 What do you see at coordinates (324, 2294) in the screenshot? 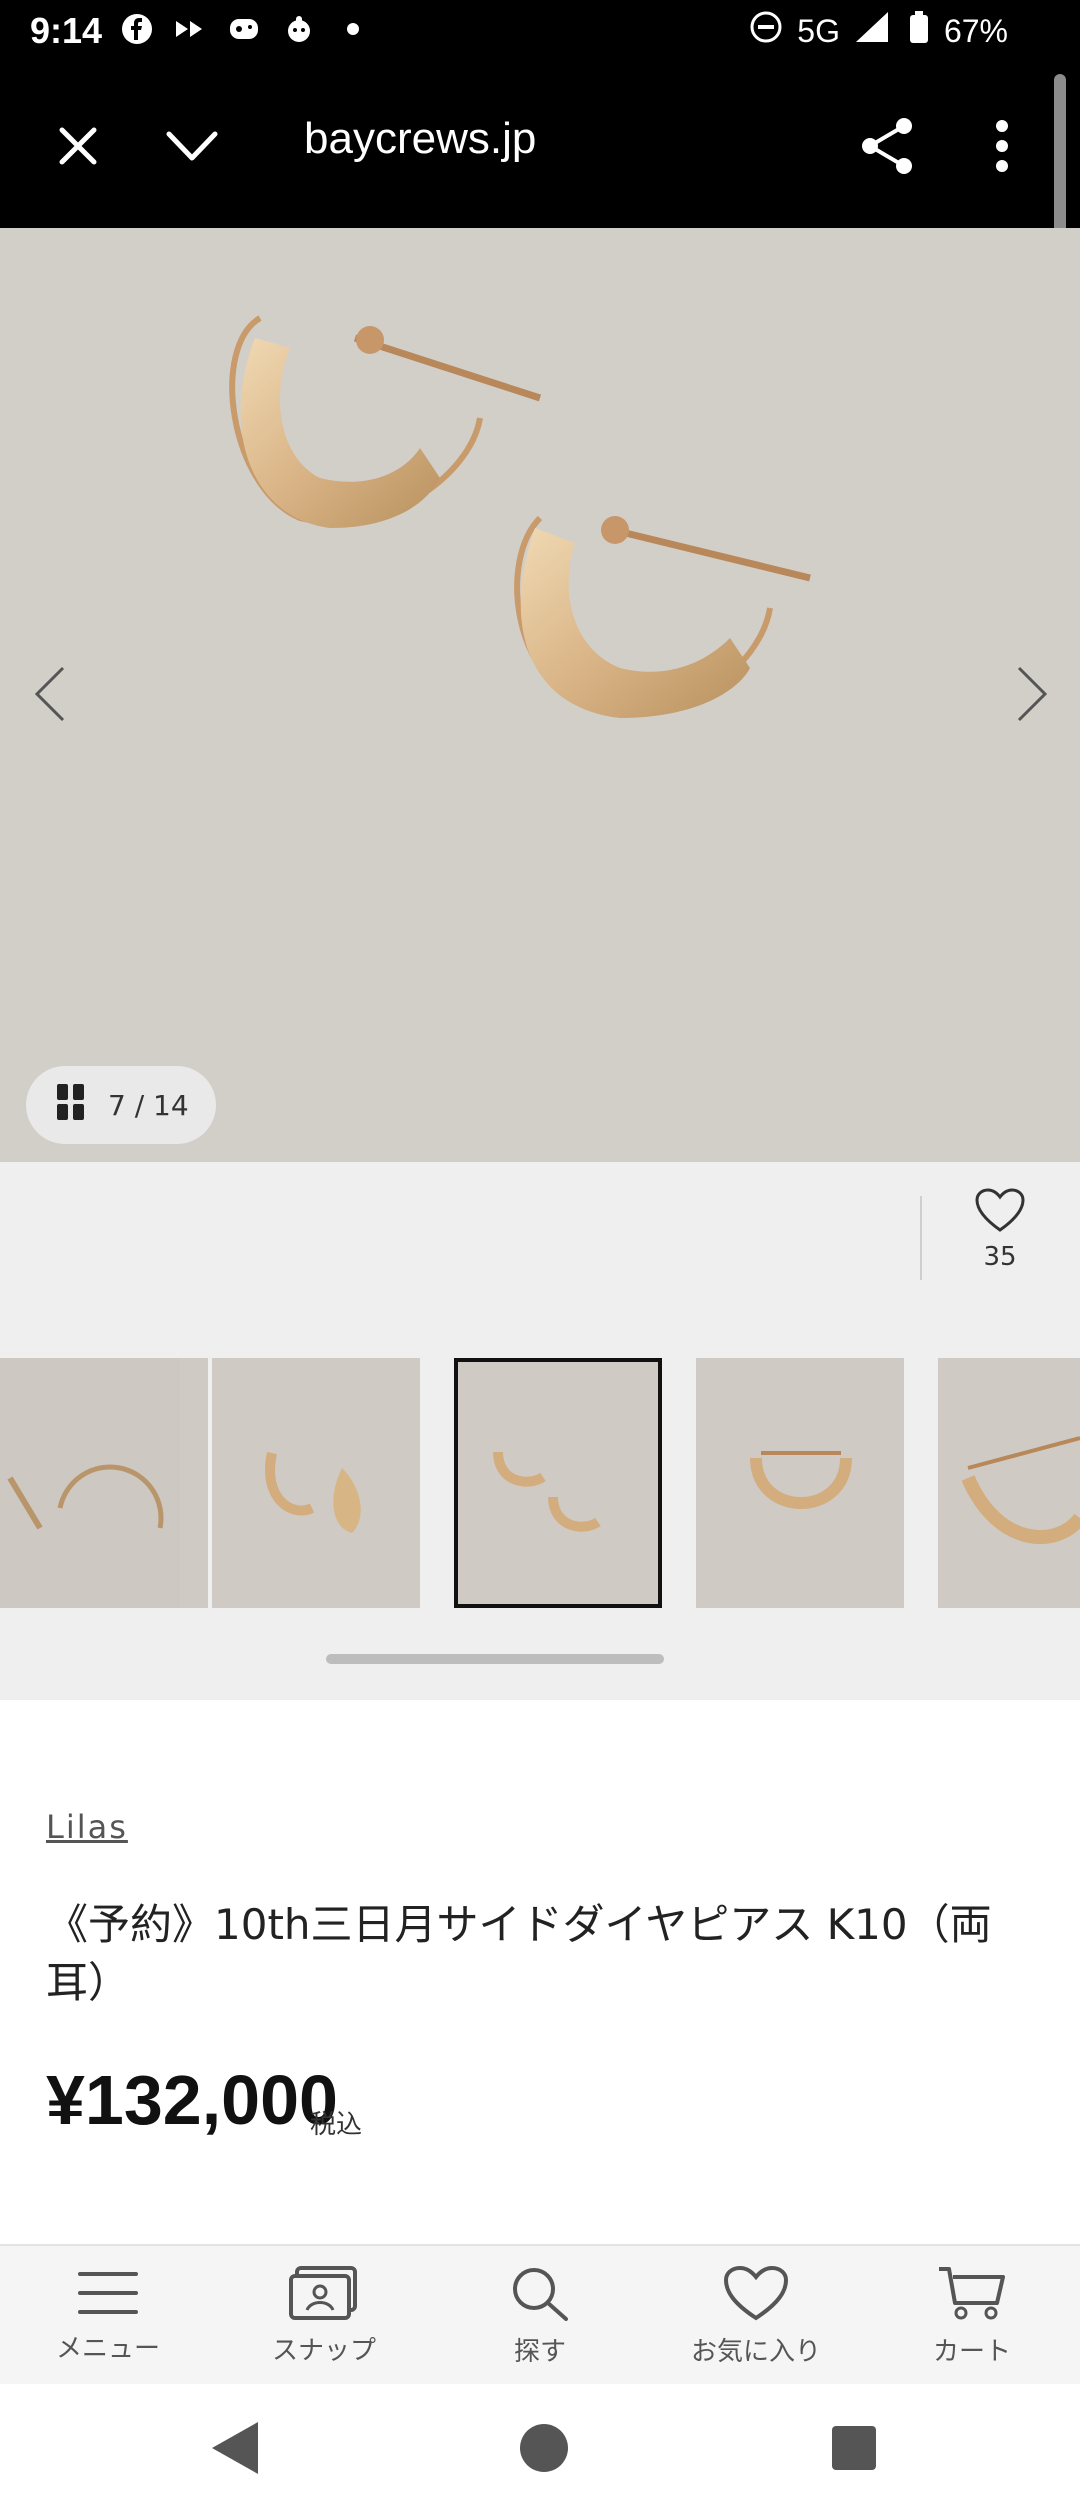
I see `snap-icon` at bounding box center [324, 2294].